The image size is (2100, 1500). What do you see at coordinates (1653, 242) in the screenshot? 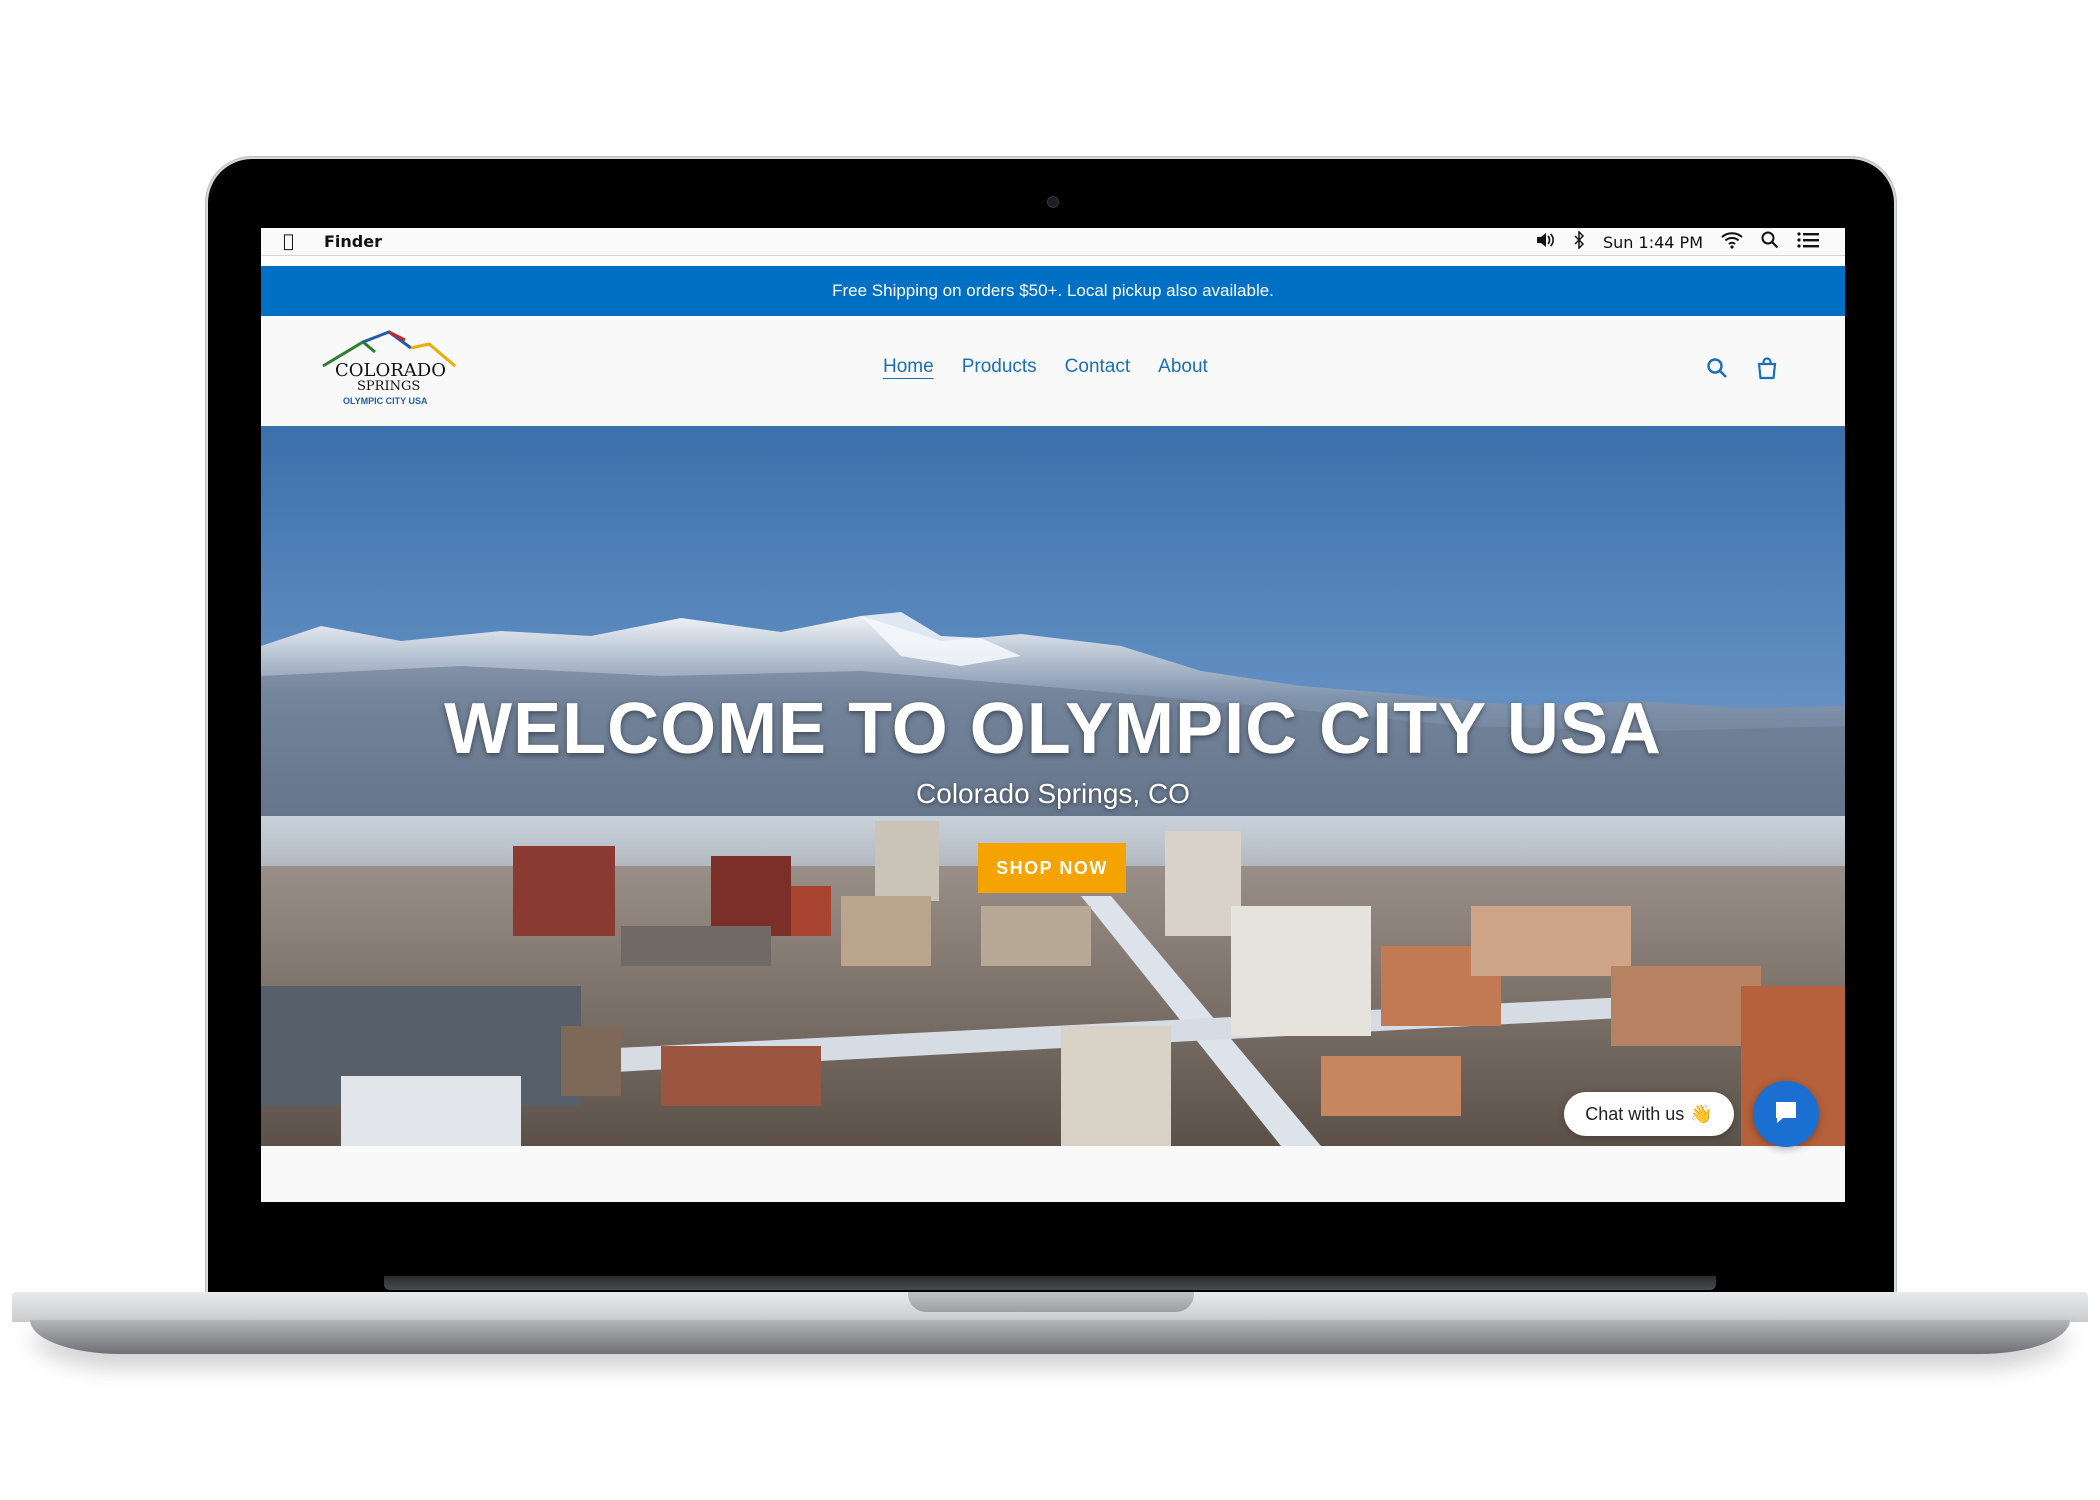
I see `menubar-clock: Sun 1:44 PM` at bounding box center [1653, 242].